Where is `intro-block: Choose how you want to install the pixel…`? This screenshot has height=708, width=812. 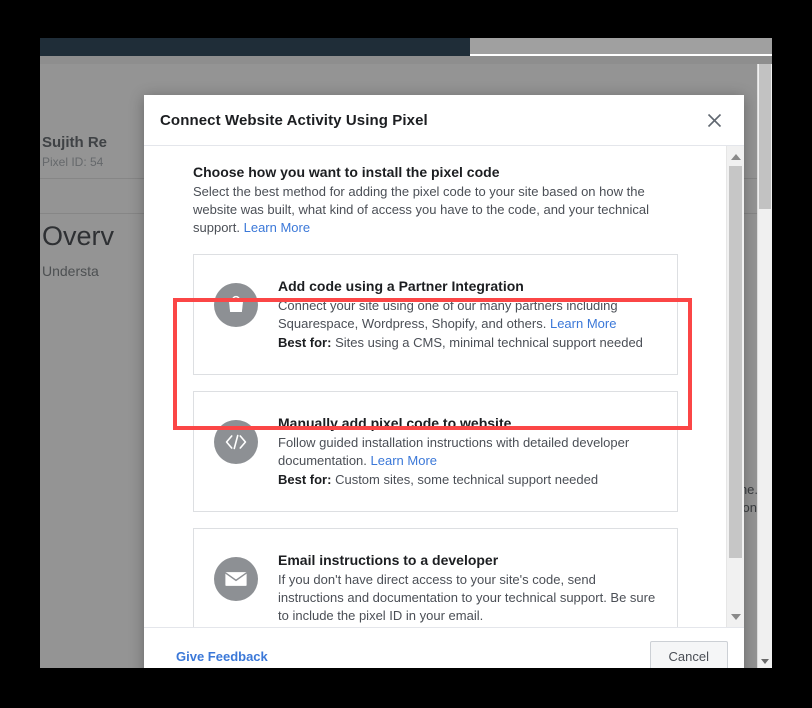
intro-block: Choose how you want to install the pixel… is located at coordinates (435, 200).